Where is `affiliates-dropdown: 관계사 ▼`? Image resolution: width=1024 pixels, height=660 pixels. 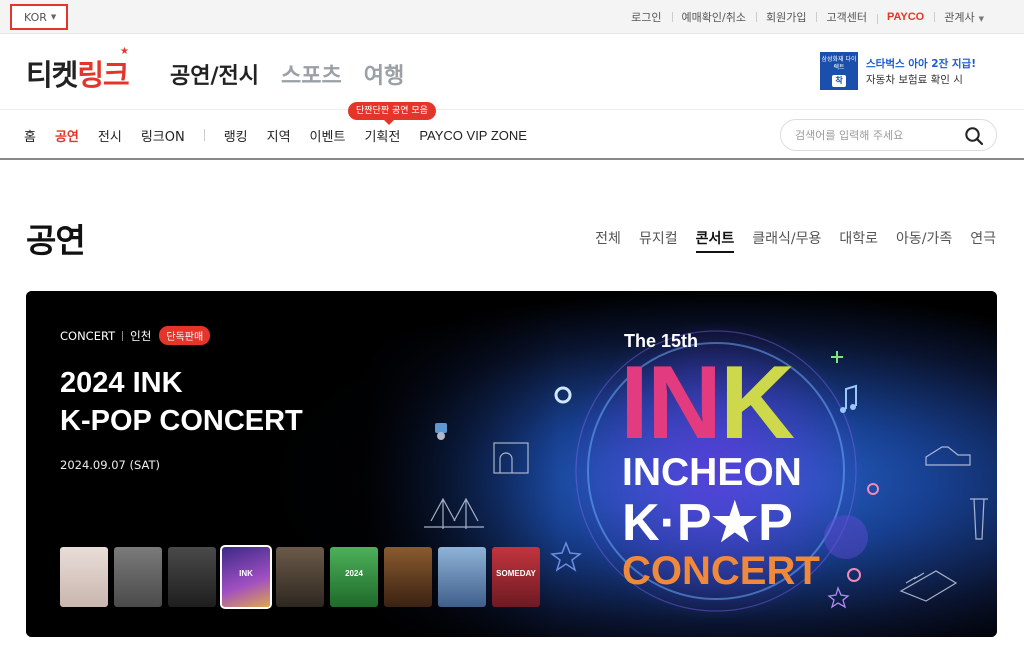
affiliates-dropdown: 관계사 ▼ is located at coordinates (964, 17).